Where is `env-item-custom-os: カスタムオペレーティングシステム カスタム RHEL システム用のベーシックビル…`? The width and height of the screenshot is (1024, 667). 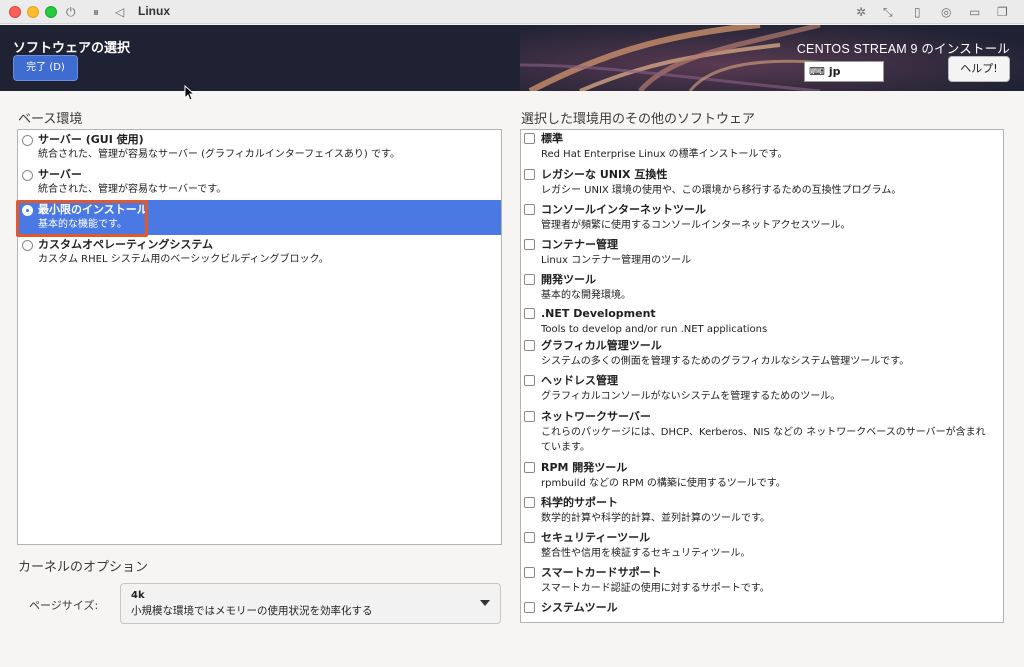 env-item-custom-os: カスタムオペレーティングシステム カスタム RHEL システム用のベーシックビル… is located at coordinates (259, 252).